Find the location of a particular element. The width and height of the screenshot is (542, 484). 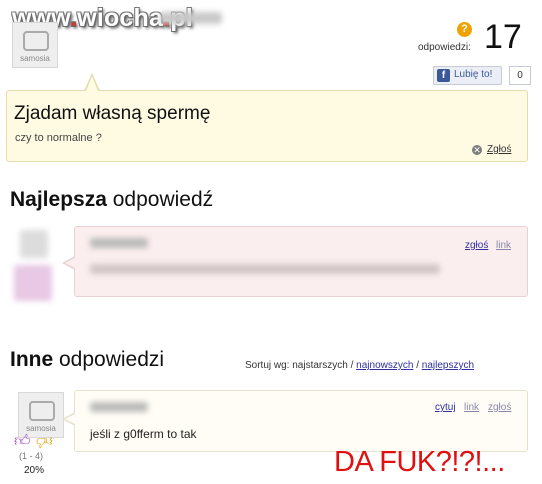

answer-text: jeśli z g0fferm to tak is located at coordinates (143, 434).